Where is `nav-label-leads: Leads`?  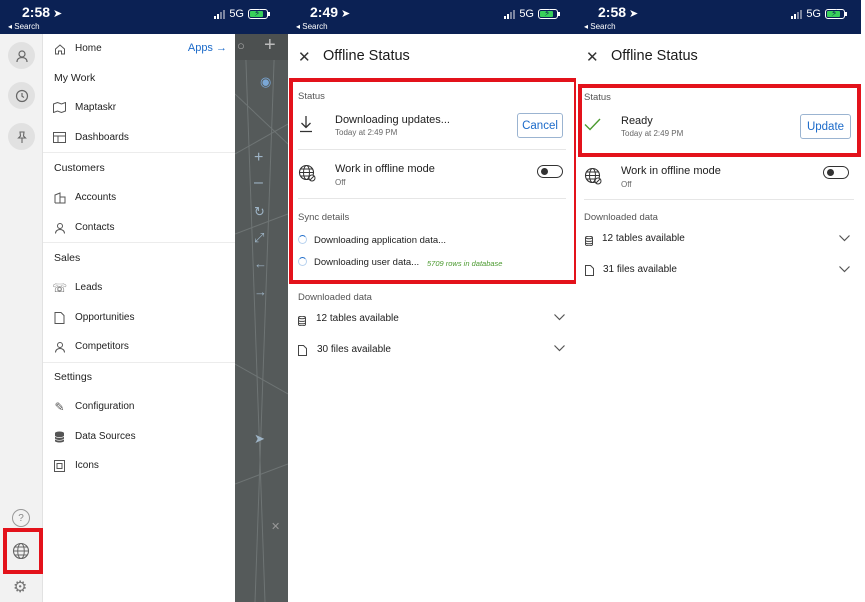
nav-label-leads: Leads is located at coordinates (89, 287).